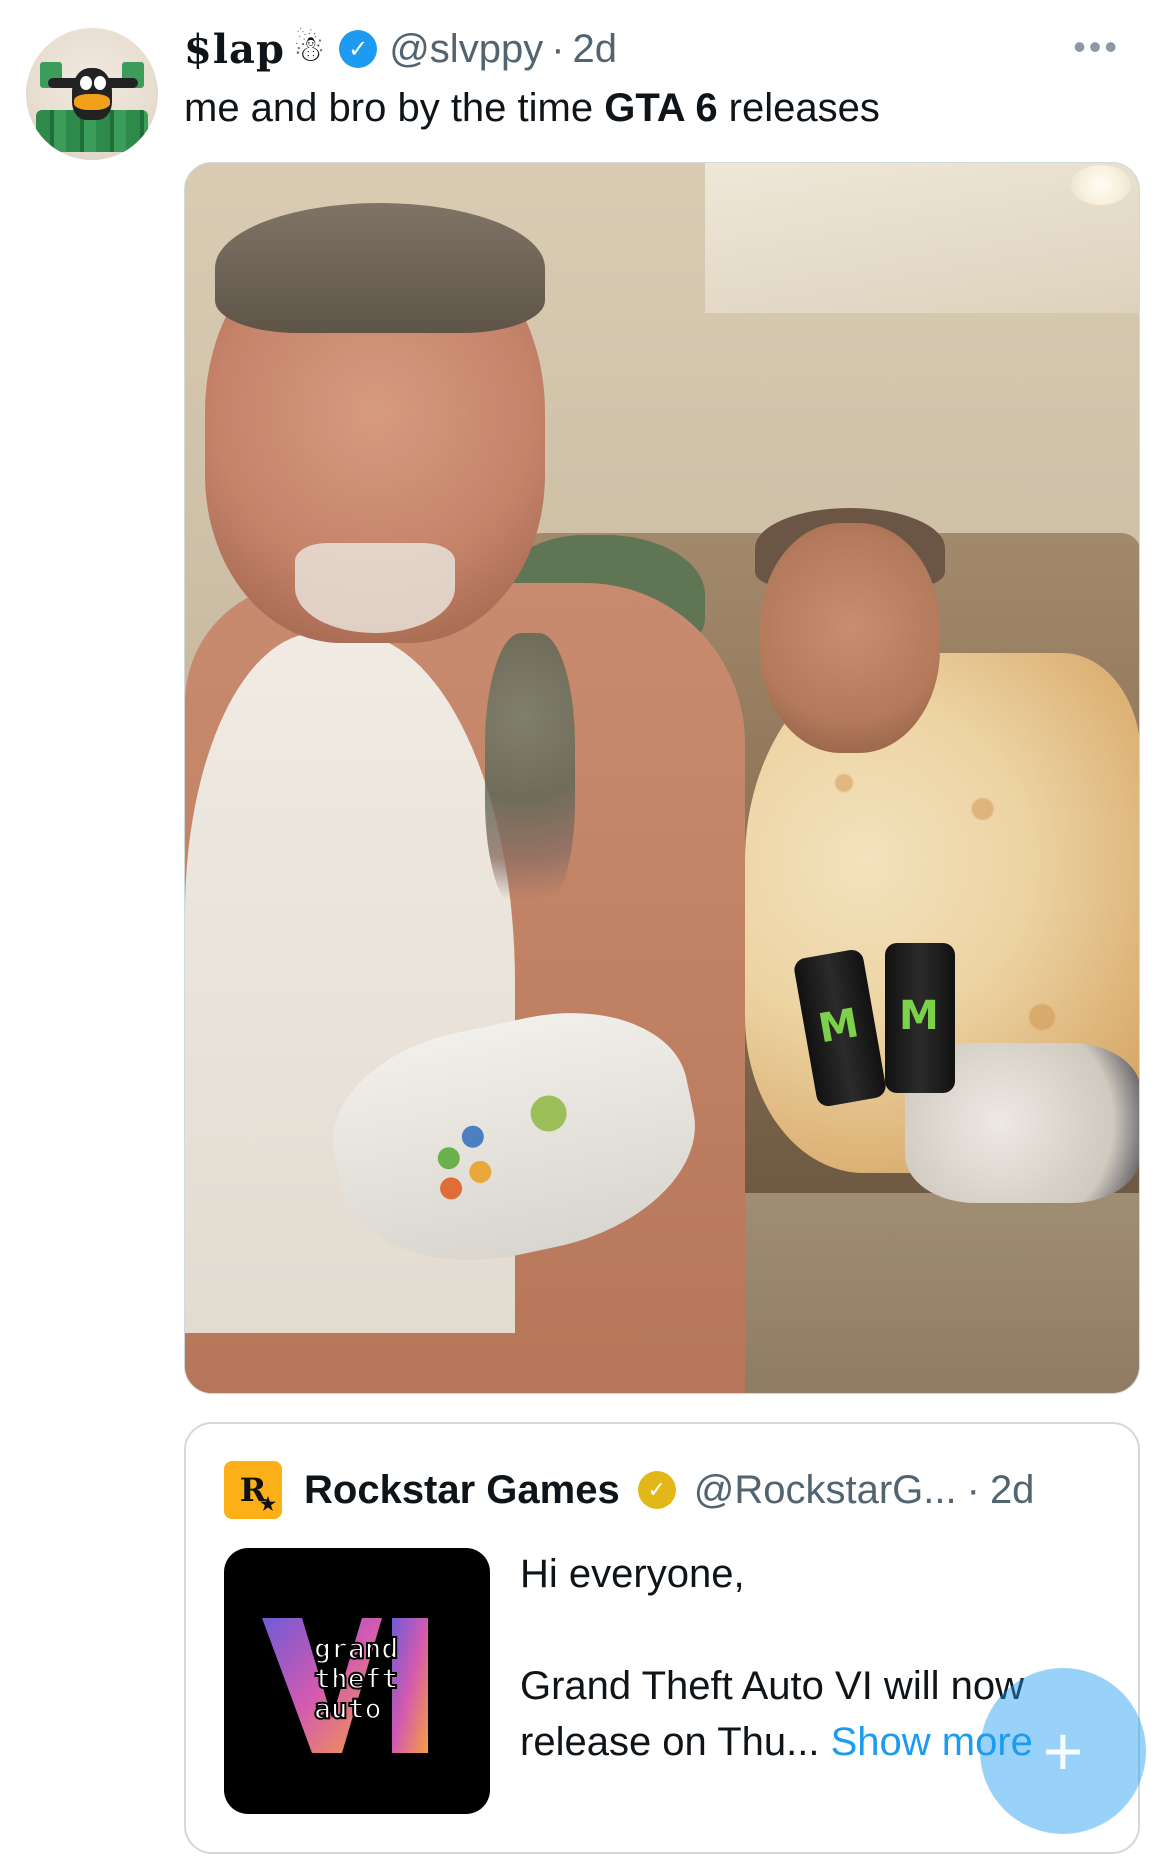 Image resolution: width=1170 pixels, height=1860 pixels. I want to click on photo-man1-hair, so click(380, 268).